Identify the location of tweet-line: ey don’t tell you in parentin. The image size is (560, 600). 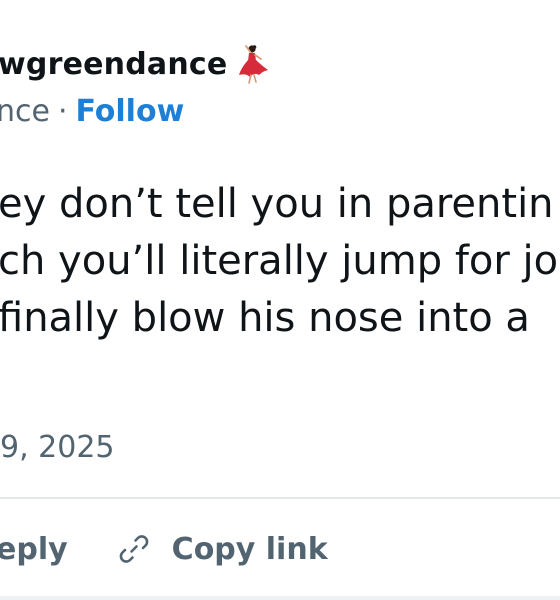
(277, 204).